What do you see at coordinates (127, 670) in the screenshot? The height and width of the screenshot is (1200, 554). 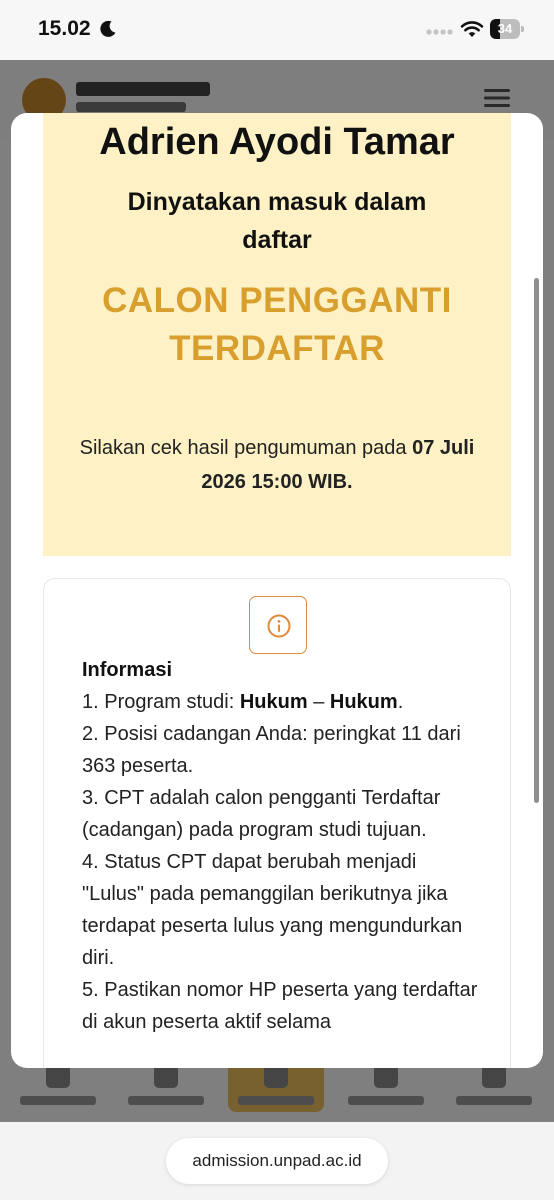 I see `info-title: Informasi` at bounding box center [127, 670].